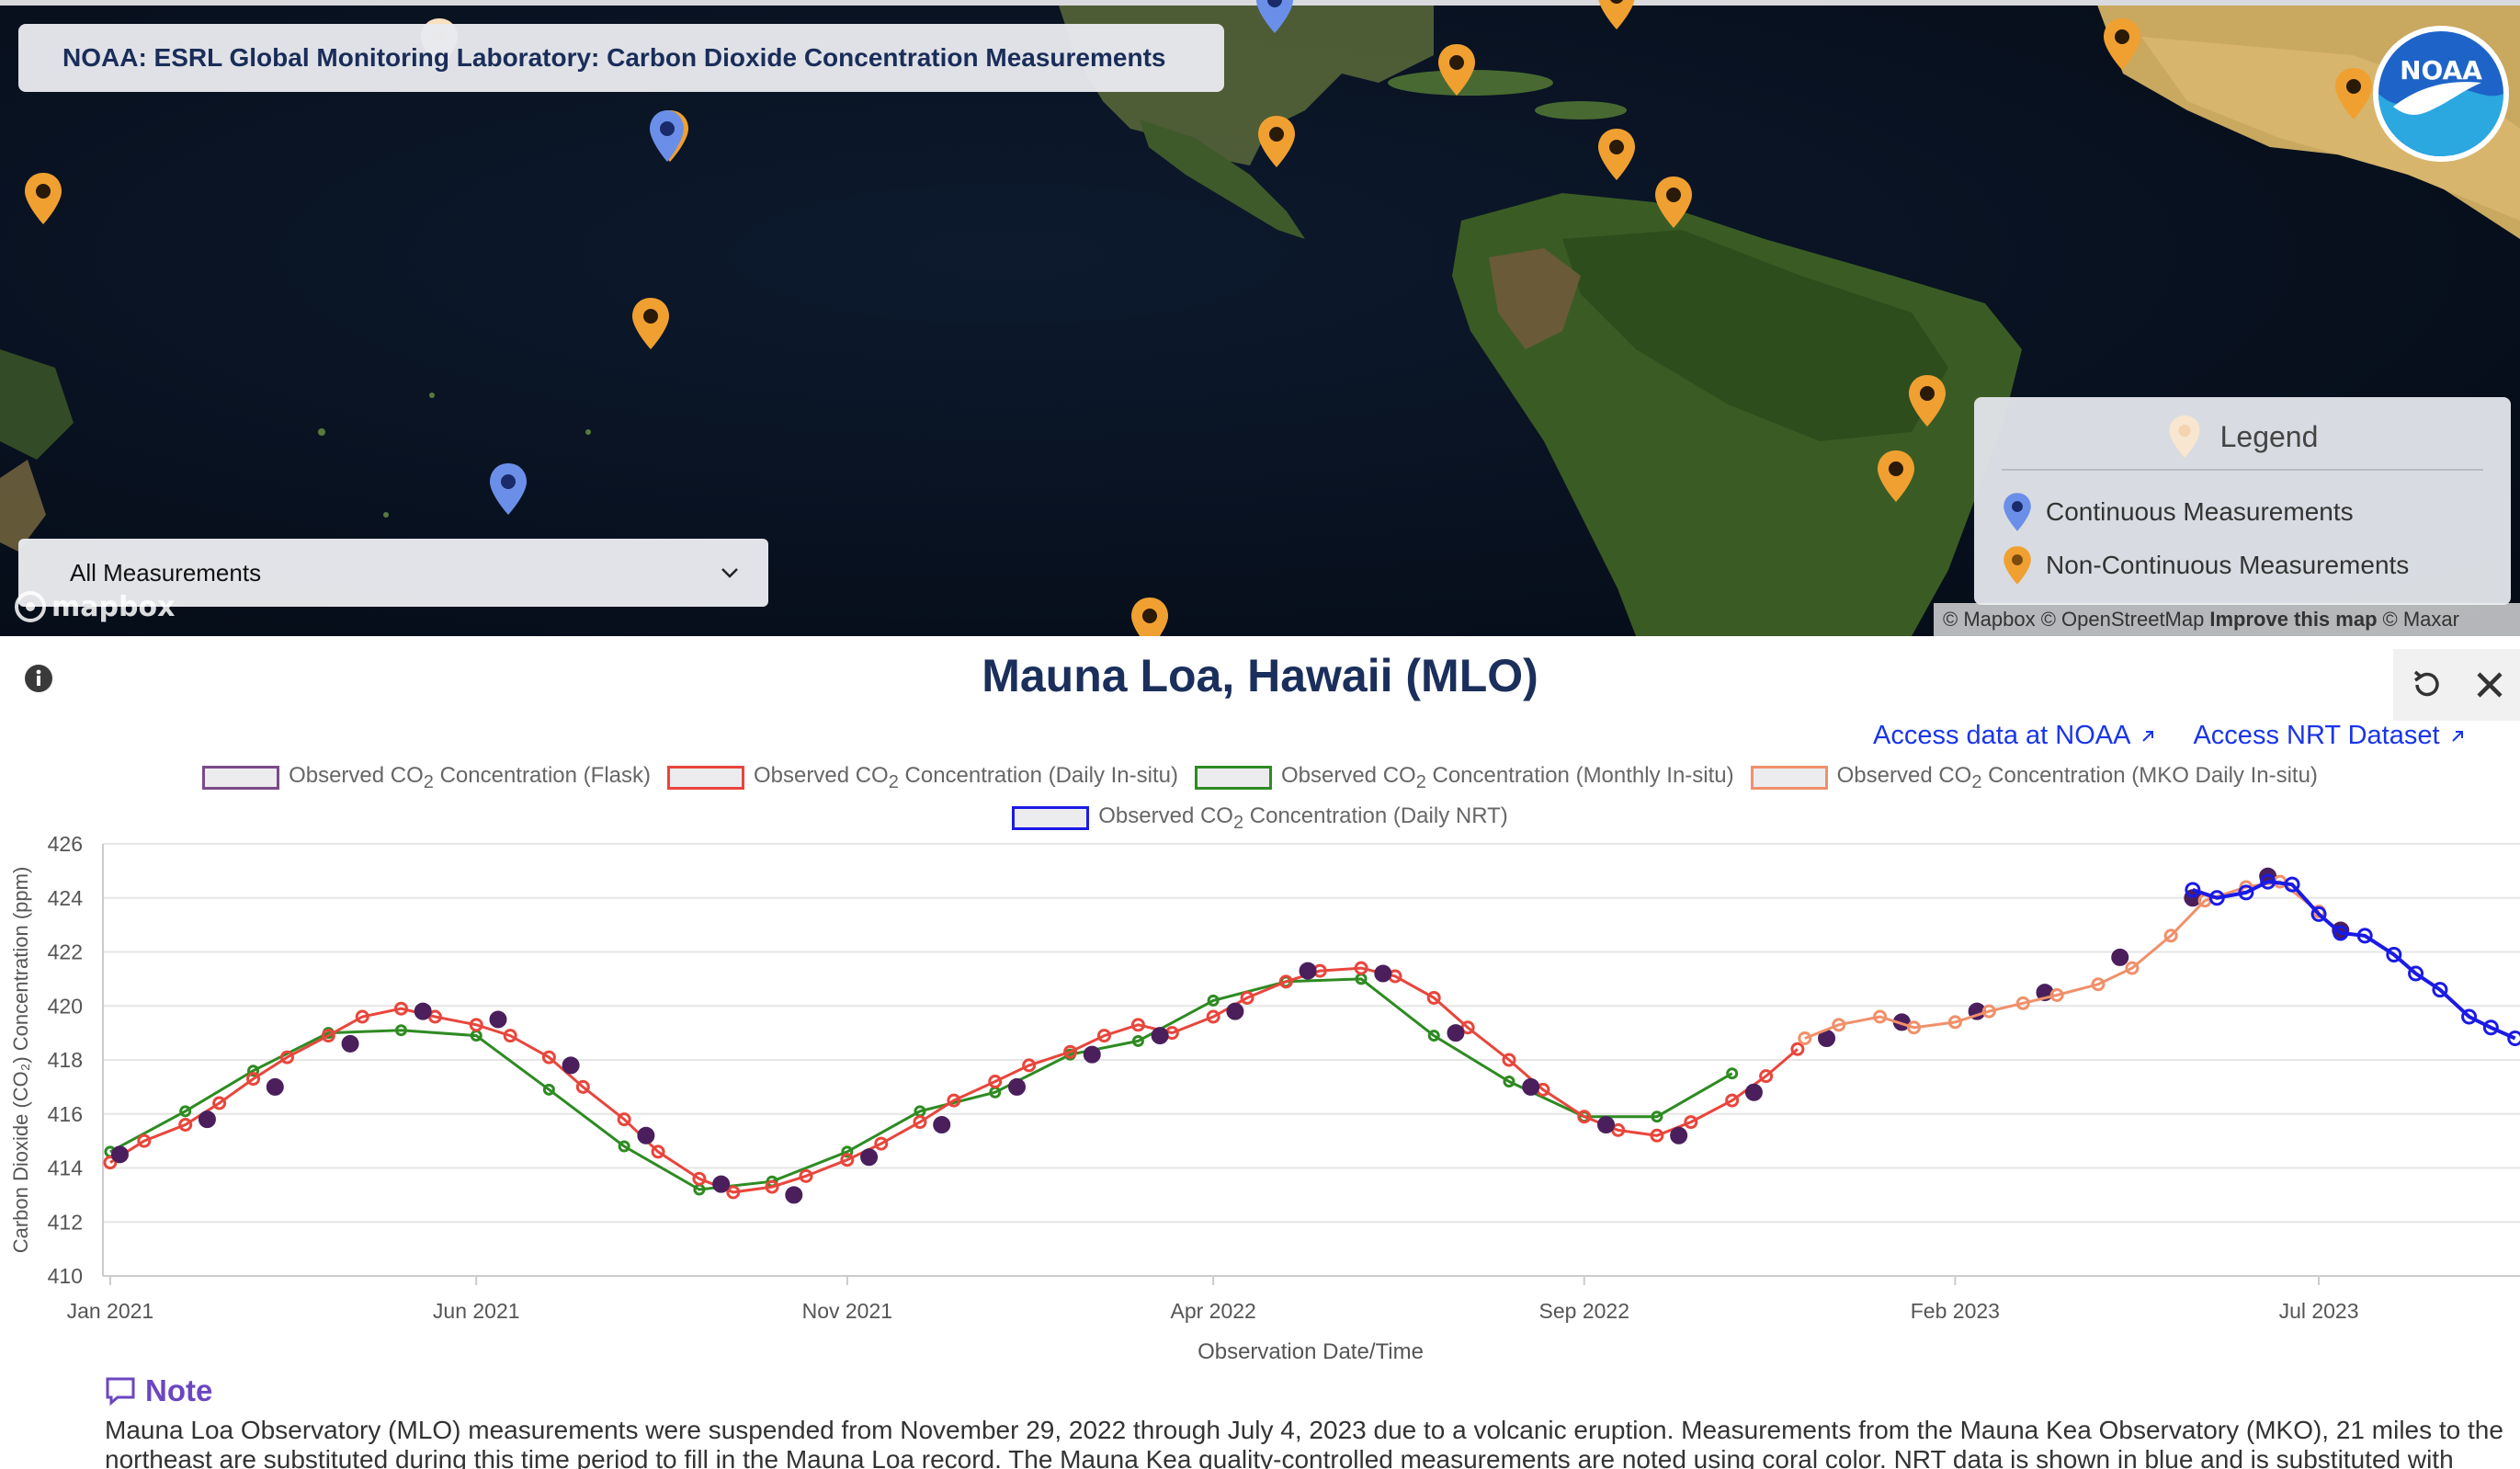 This screenshot has width=2520, height=1469. What do you see at coordinates (1260, 675) in the screenshot?
I see `station-title: Mauna Loa, Hawaii (MLO)` at bounding box center [1260, 675].